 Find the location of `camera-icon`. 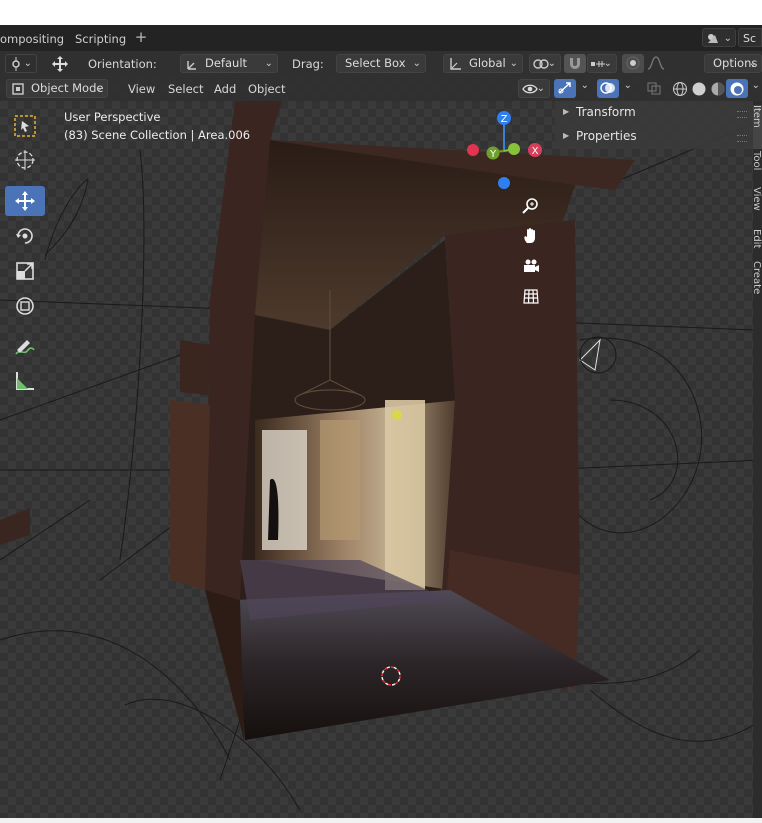

camera-icon is located at coordinates (531, 265).